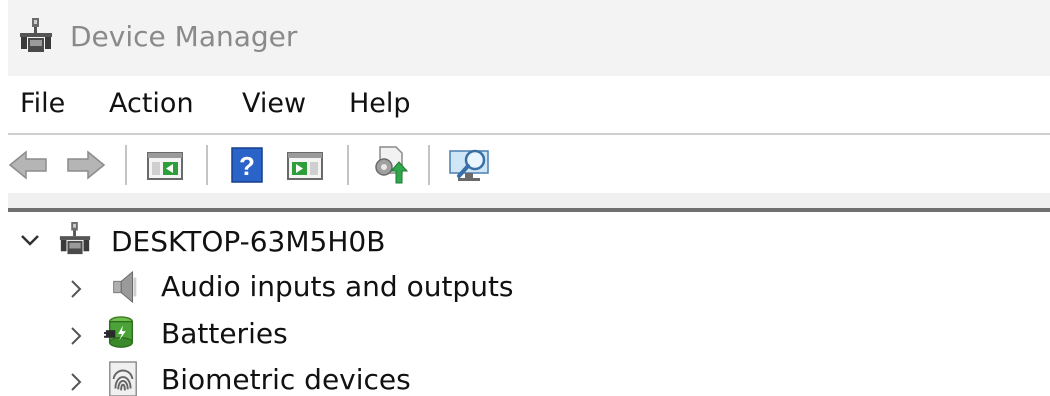 This screenshot has height=396, width=1050. I want to click on battery-icon, so click(119, 332).